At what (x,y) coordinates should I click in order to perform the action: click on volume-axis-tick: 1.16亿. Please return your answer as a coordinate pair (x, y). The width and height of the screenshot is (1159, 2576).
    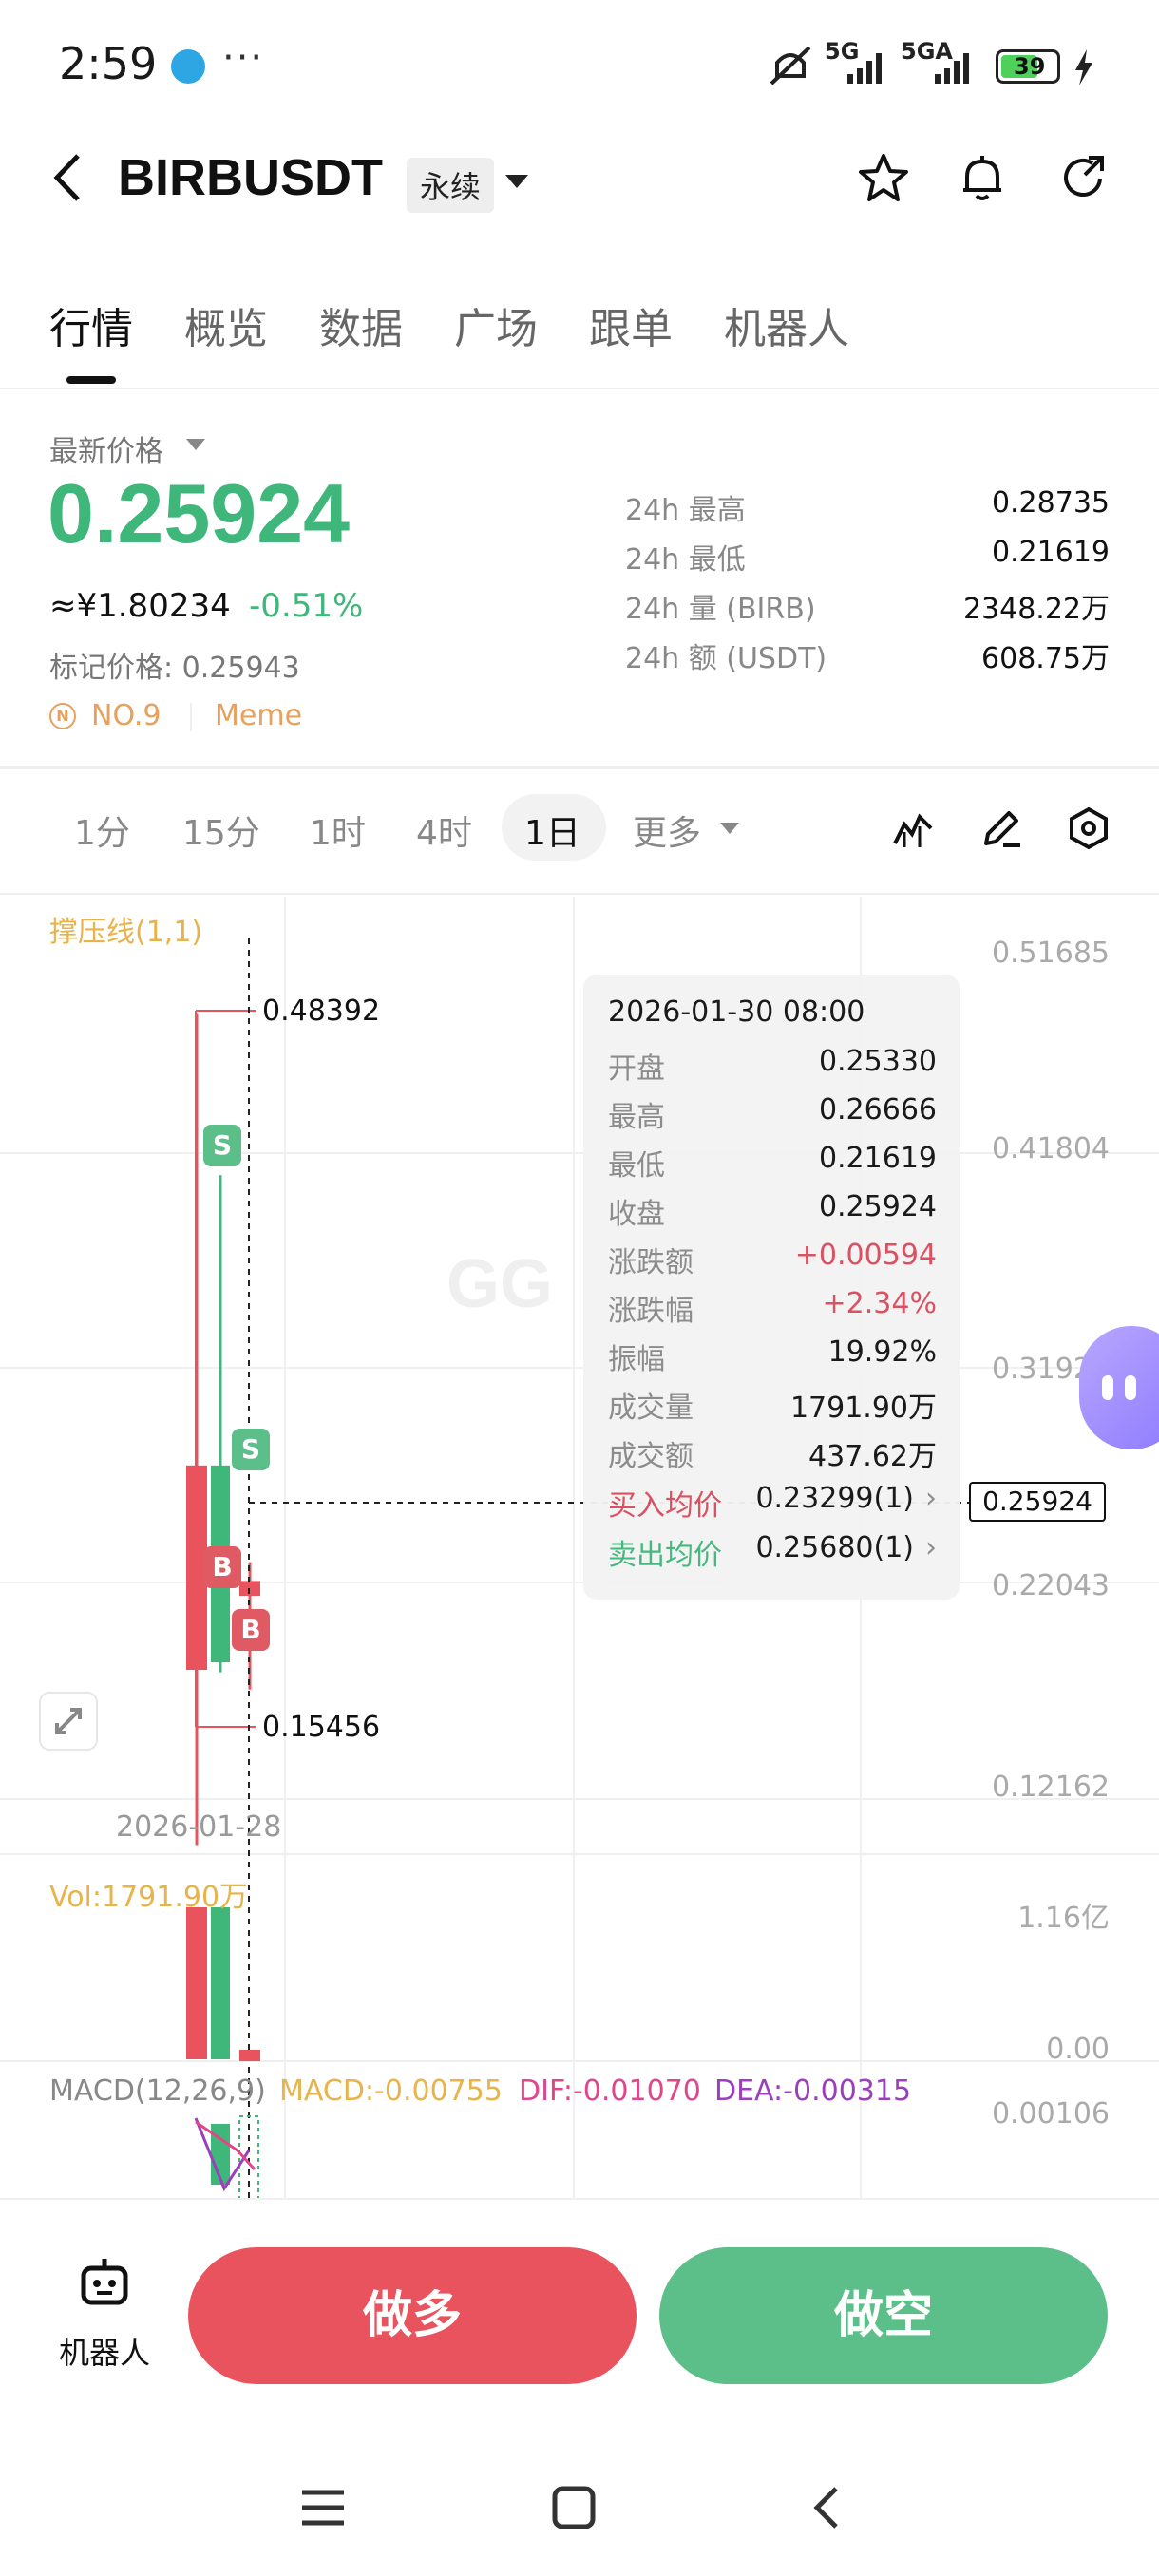
    Looking at the image, I should click on (1063, 1918).